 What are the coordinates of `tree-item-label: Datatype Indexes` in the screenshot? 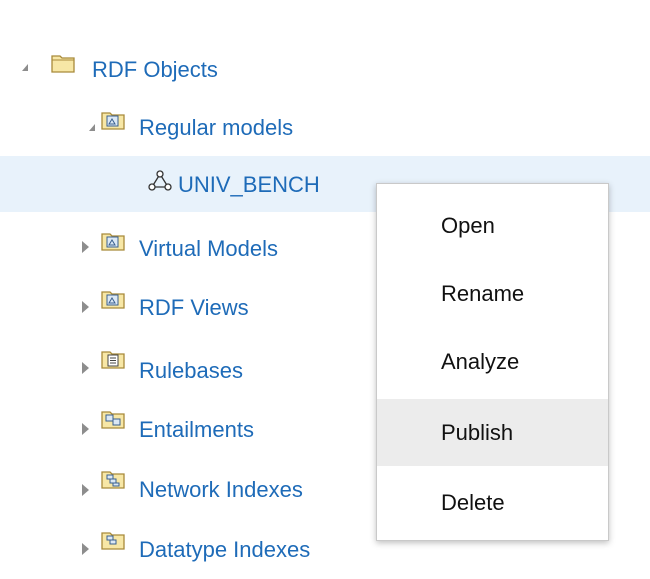 It's located at (224, 550).